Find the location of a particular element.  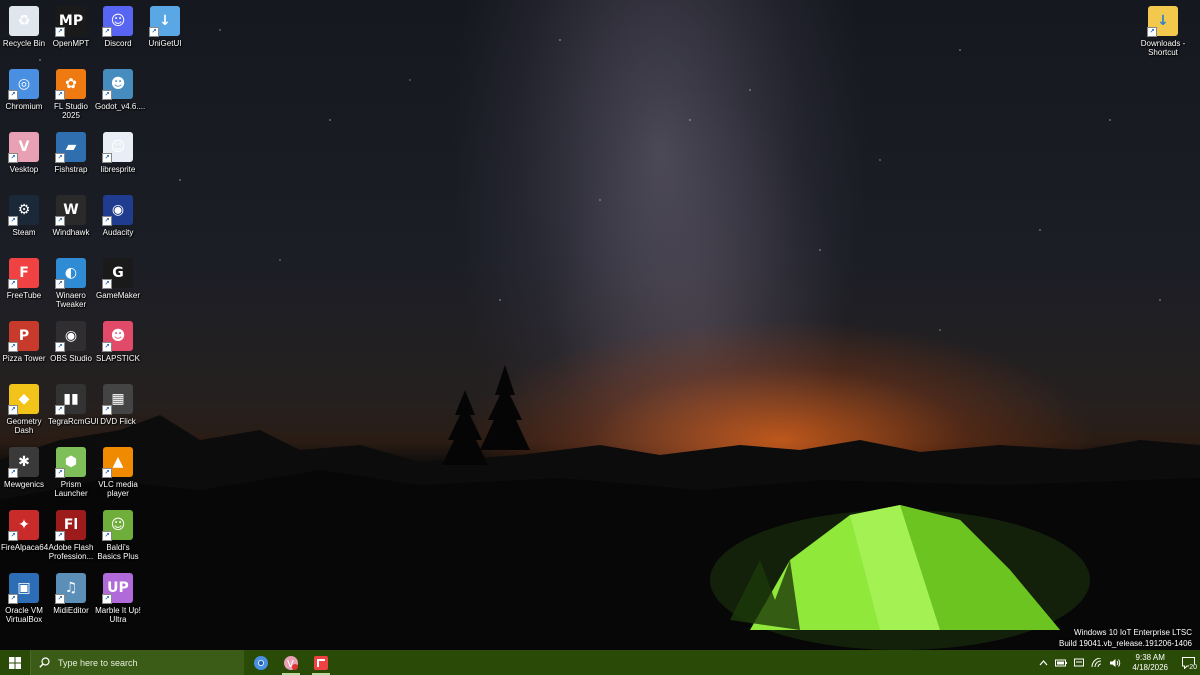

desktop-icon-fl-studio: ✿ ↗ FL Studio 2025 is located at coordinates (71, 94).